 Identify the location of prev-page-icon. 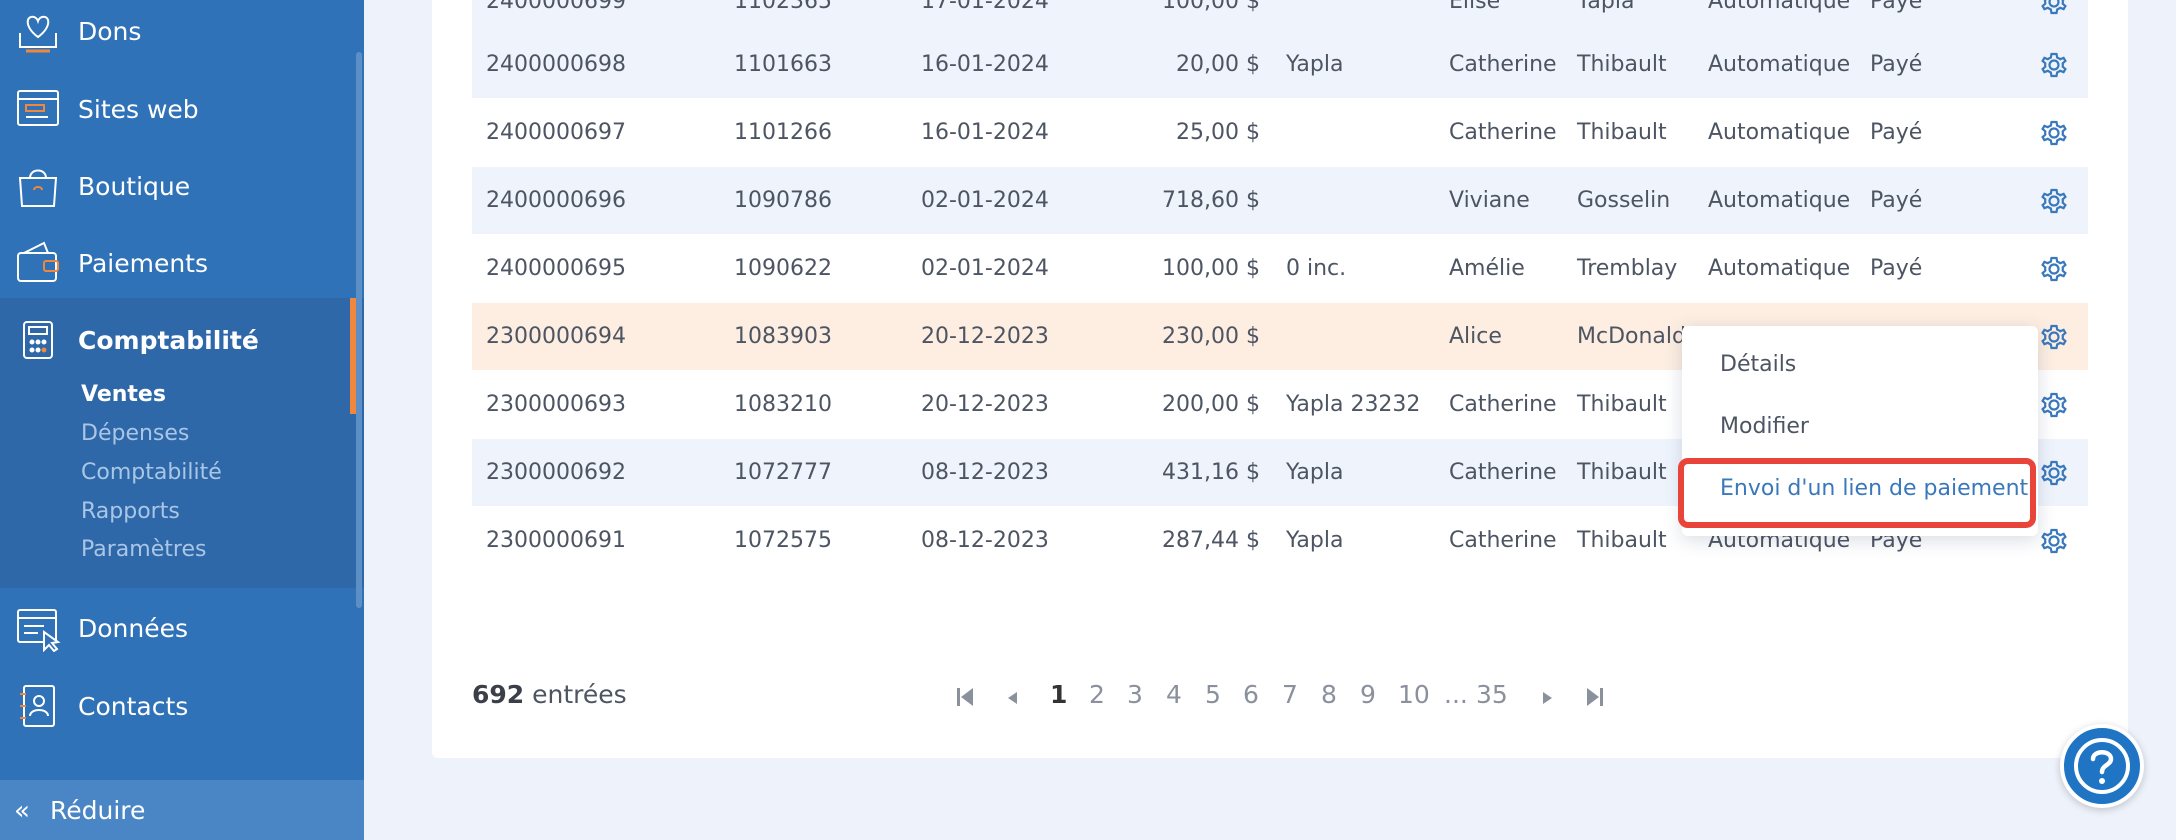
(1012, 698).